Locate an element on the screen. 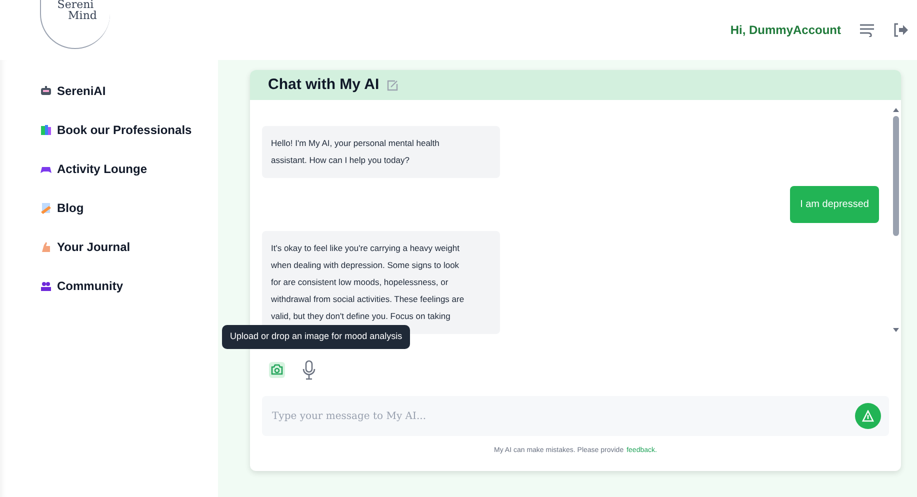  logout-icon is located at coordinates (901, 30).